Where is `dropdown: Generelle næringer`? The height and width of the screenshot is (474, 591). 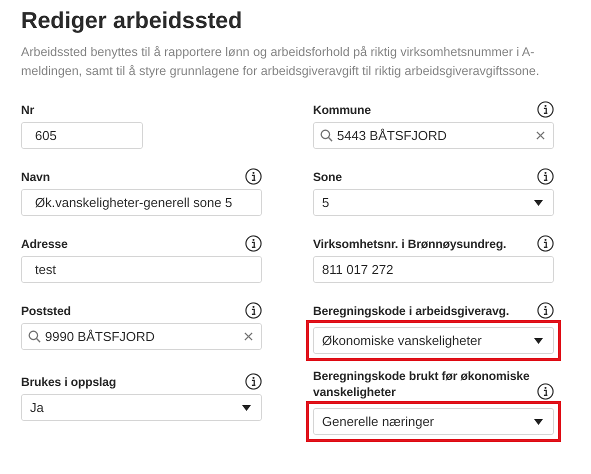 dropdown: Generelle næringer is located at coordinates (433, 421).